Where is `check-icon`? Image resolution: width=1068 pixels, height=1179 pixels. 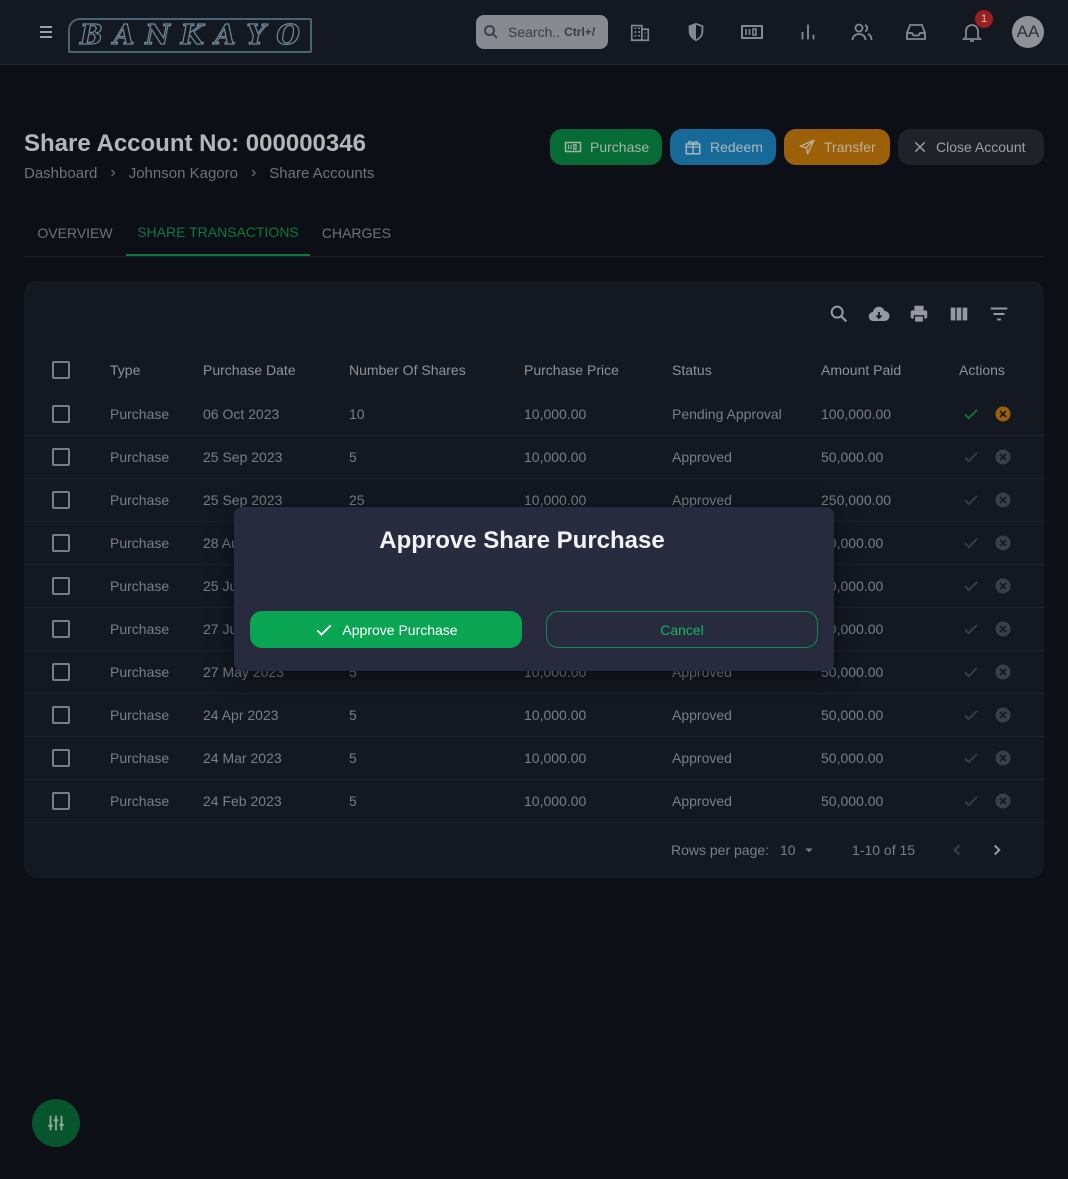 check-icon is located at coordinates (324, 630).